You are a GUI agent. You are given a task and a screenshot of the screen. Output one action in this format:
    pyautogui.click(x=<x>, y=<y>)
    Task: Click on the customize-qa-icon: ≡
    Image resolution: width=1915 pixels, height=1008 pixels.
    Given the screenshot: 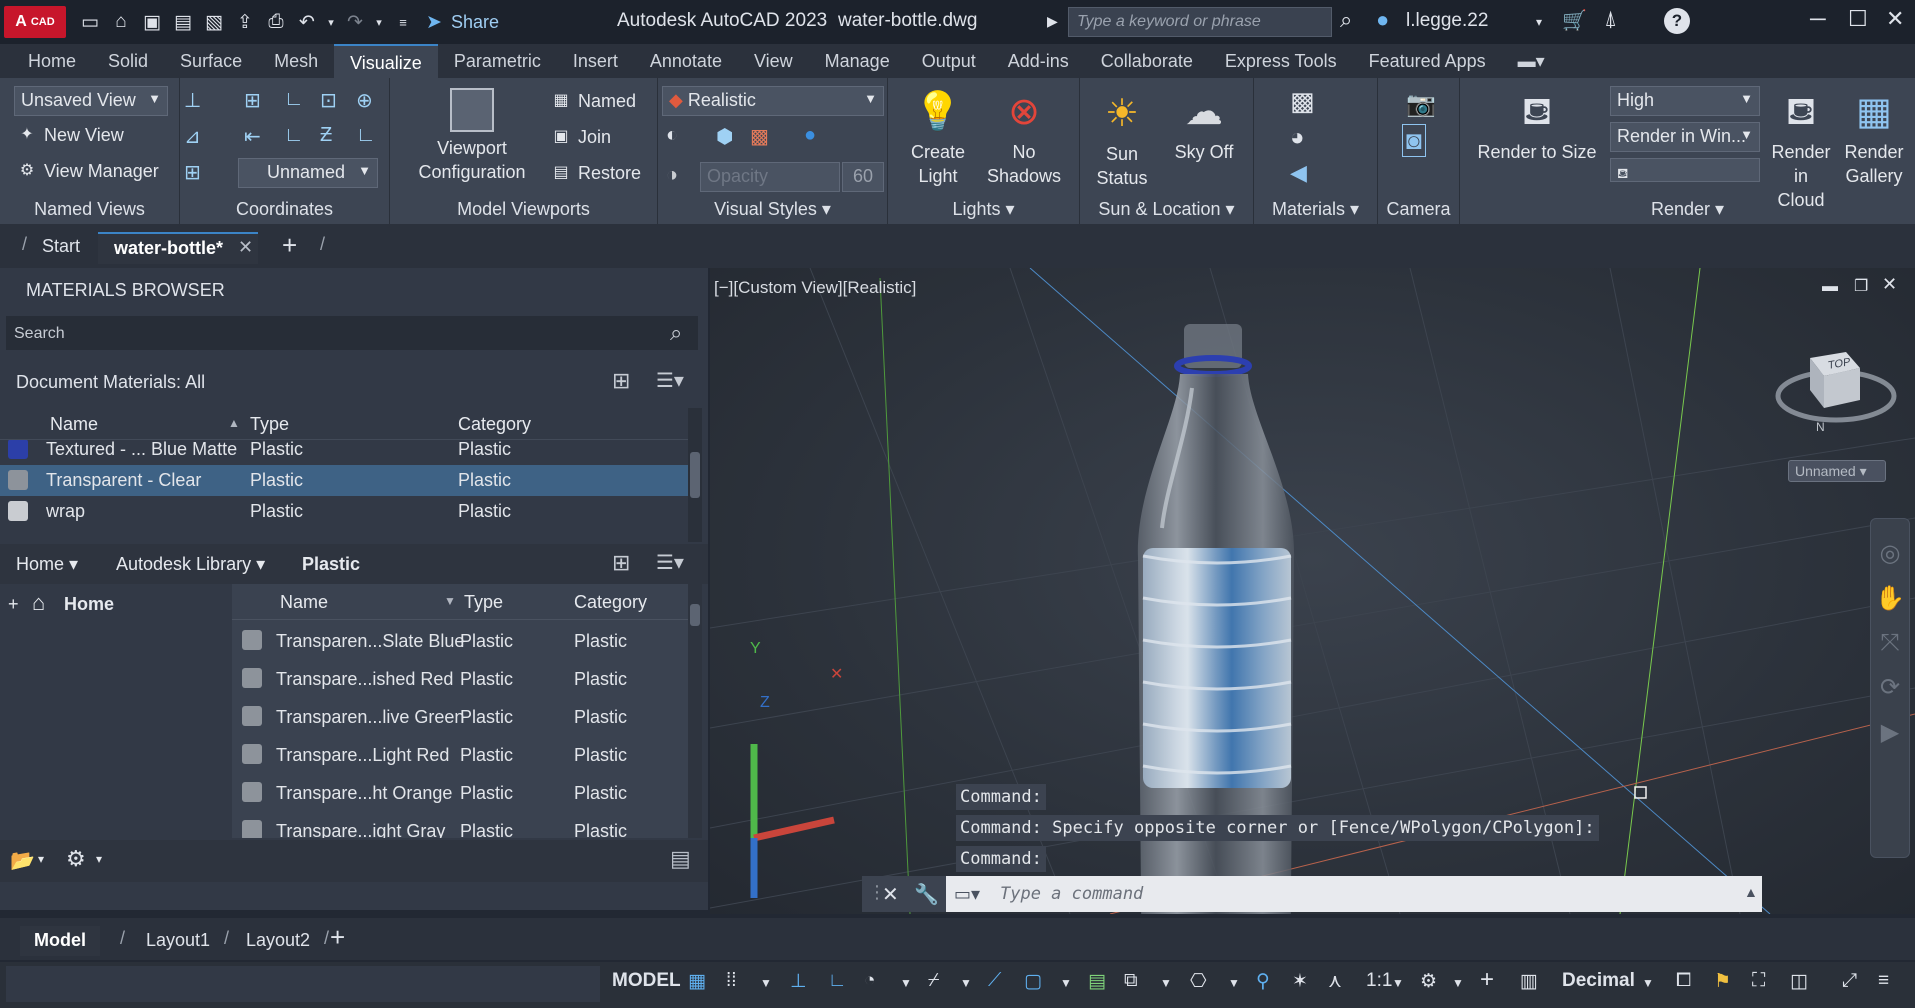 What is the action you would take?
    pyautogui.click(x=403, y=22)
    